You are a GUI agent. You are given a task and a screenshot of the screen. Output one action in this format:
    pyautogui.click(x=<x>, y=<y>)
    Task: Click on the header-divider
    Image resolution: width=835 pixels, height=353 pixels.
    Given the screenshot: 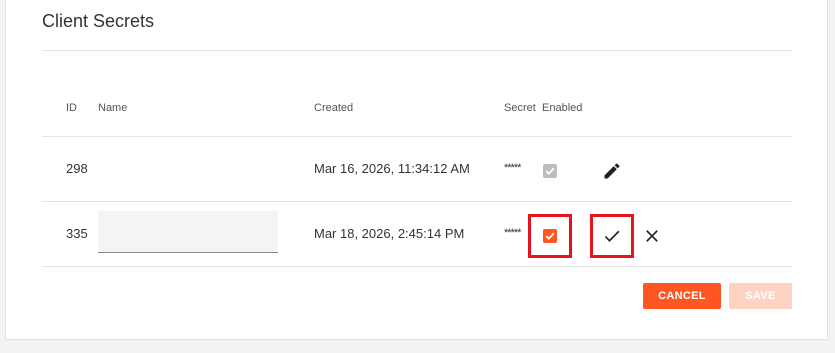 What is the action you would take?
    pyautogui.click(x=417, y=136)
    